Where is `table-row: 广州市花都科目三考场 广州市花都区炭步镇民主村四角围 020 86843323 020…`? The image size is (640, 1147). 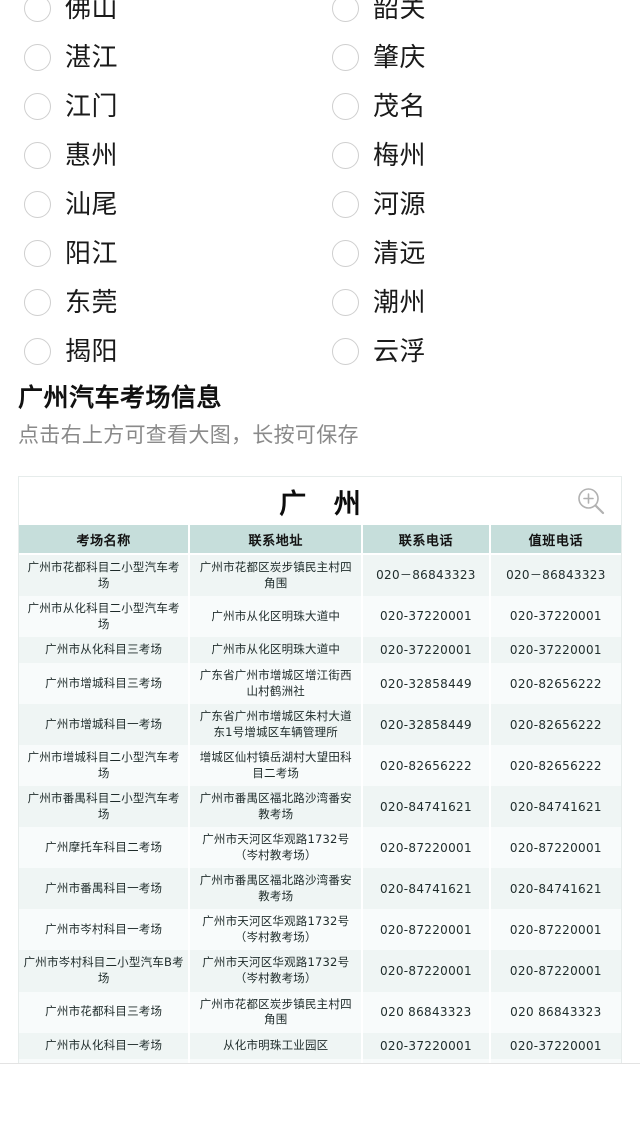
table-row: 广州市花都科目三考场 广州市花都区炭步镇民主村四角围 020 86843323 020… is located at coordinates (320, 1012).